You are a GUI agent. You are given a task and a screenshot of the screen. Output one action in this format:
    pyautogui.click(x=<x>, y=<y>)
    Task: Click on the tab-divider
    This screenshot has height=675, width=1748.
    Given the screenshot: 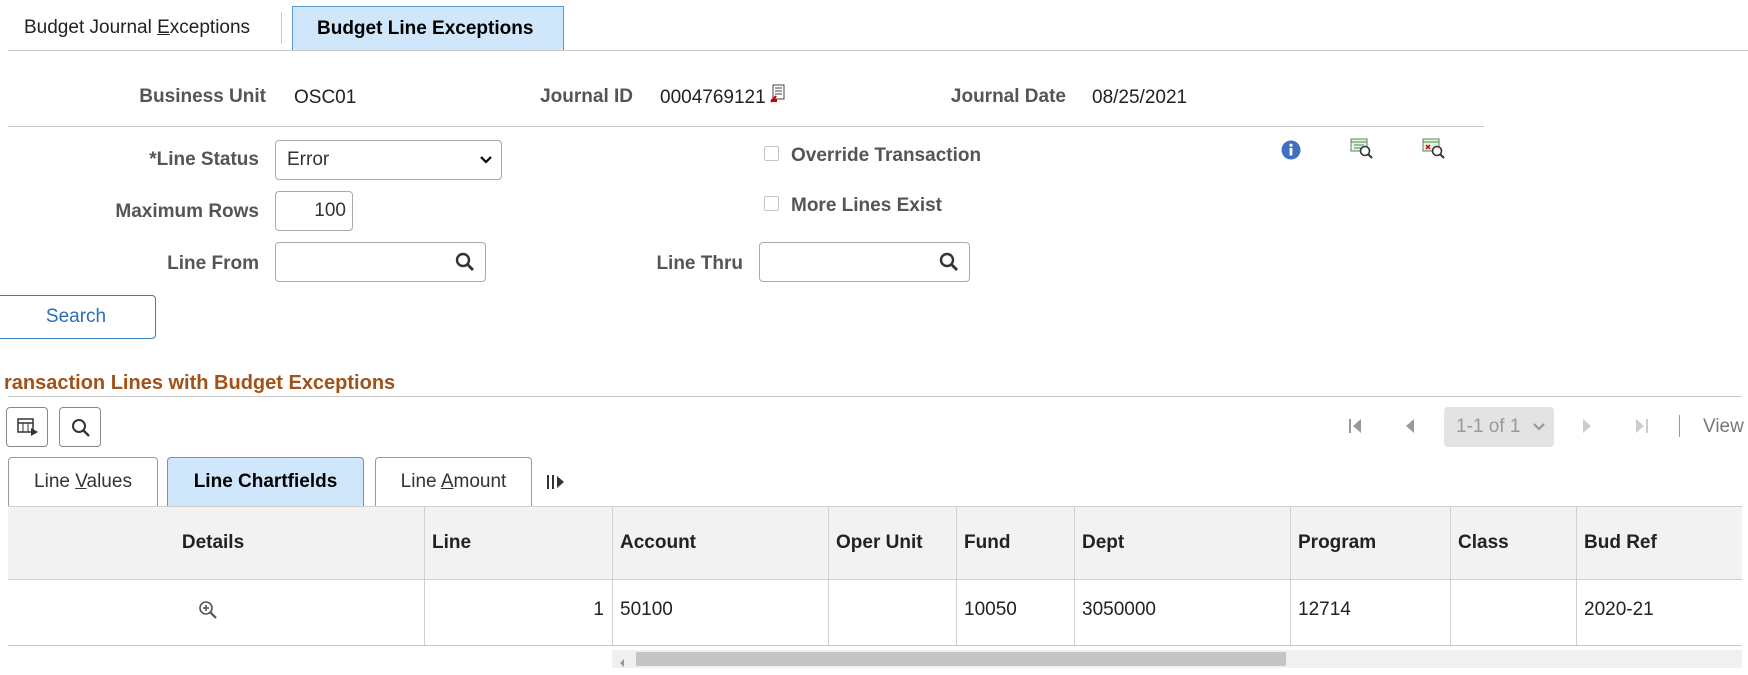 What is the action you would take?
    pyautogui.click(x=281, y=28)
    